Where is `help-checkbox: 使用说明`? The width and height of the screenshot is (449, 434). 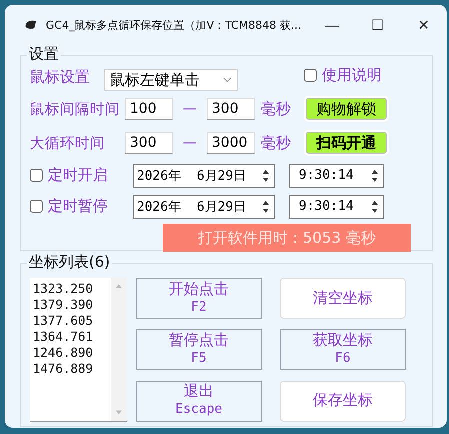
help-checkbox: 使用说明 is located at coordinates (343, 75).